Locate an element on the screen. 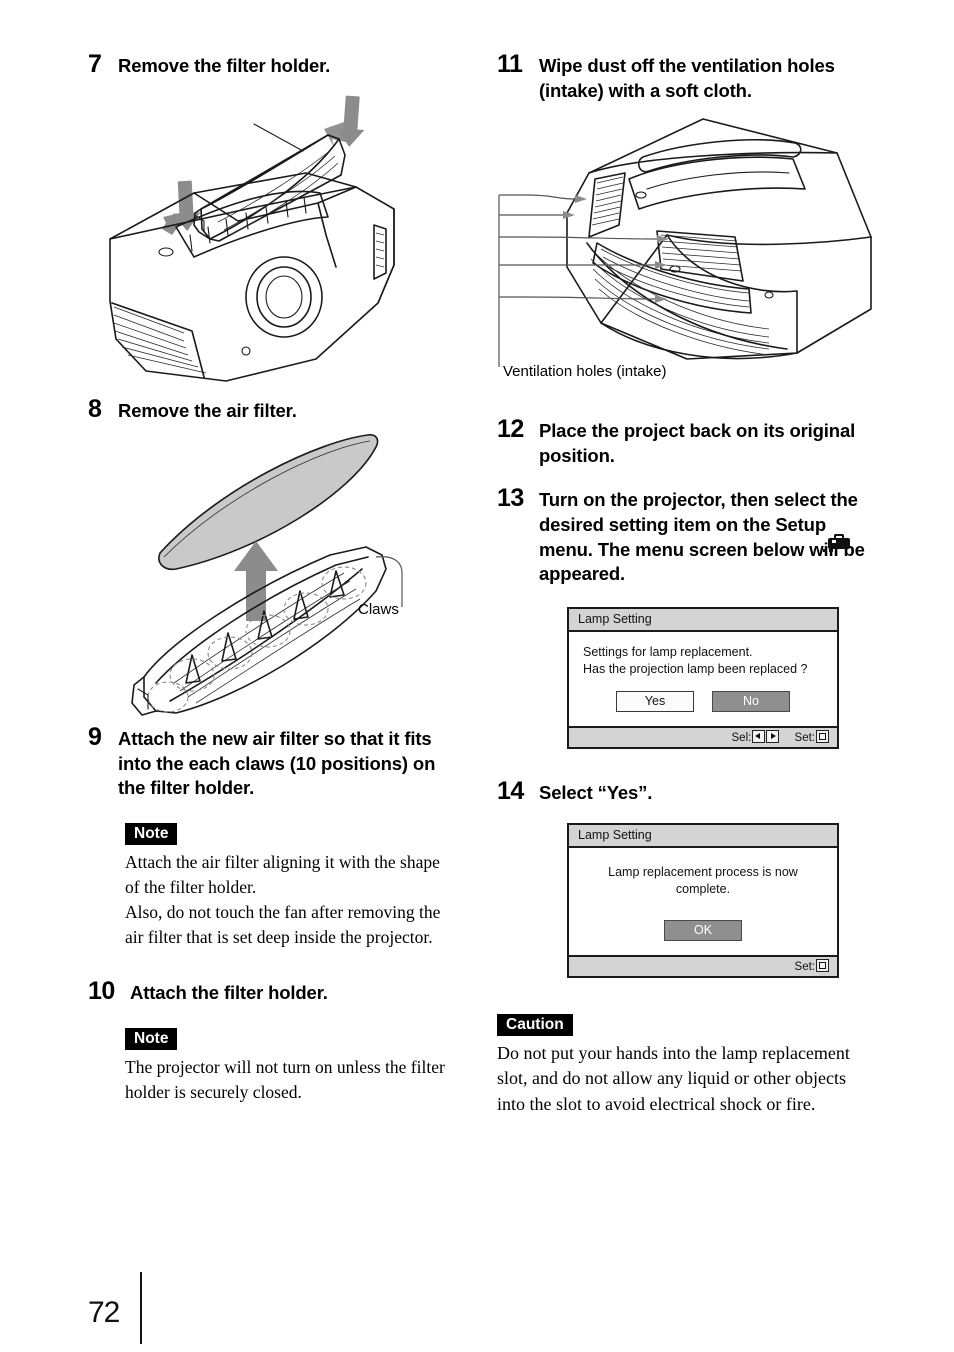 The image size is (954, 1352). step-13-number: 13 is located at coordinates (510, 498).